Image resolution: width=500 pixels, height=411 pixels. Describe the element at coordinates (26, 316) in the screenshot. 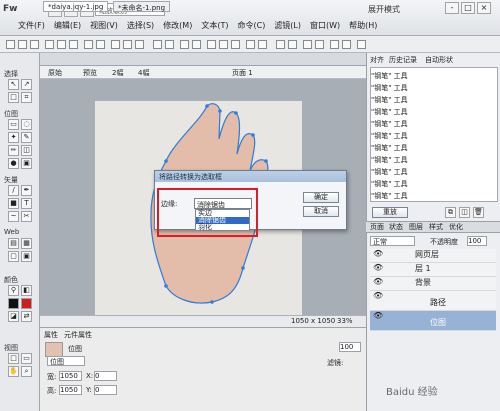

I see `swap-colors-icon: ⇄` at that location.